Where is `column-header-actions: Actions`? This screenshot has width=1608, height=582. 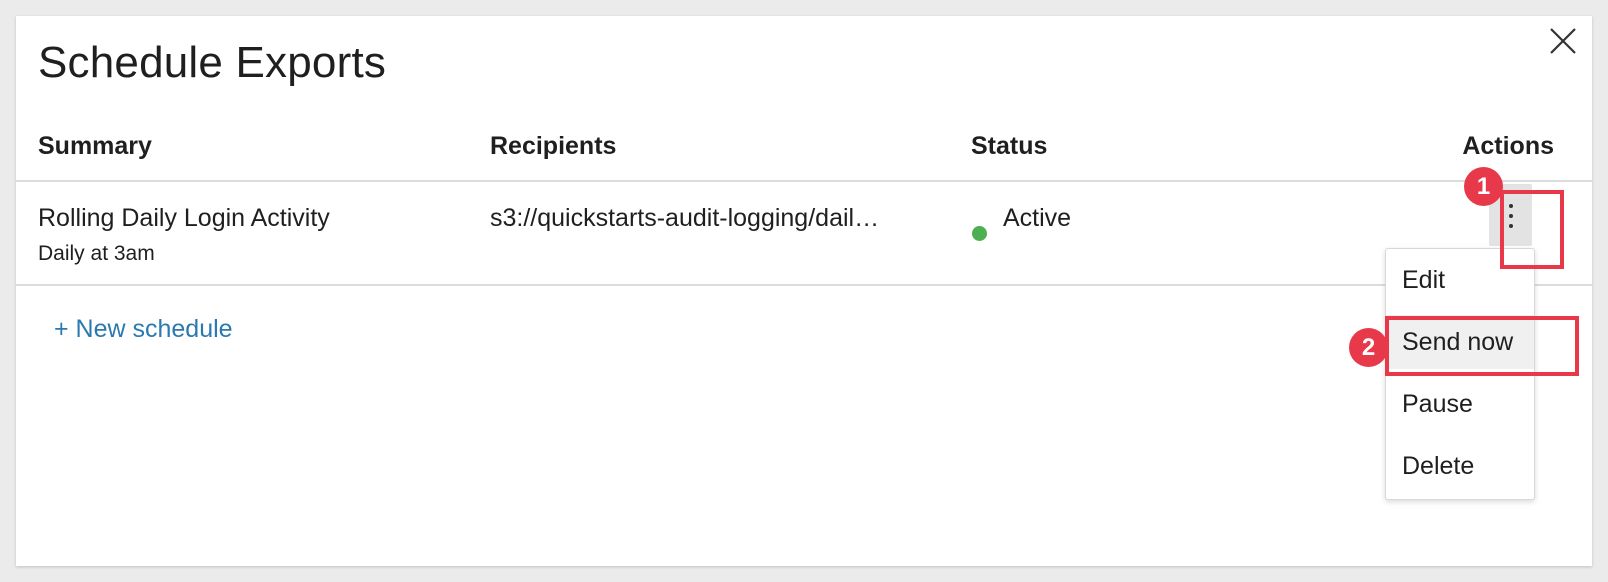 column-header-actions: Actions is located at coordinates (1508, 146).